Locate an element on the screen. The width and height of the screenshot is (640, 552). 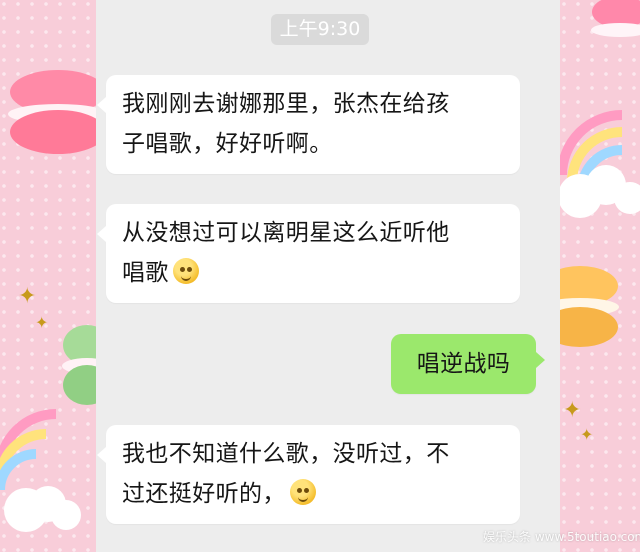
thinking-face-icon is located at coordinates (185, 271).